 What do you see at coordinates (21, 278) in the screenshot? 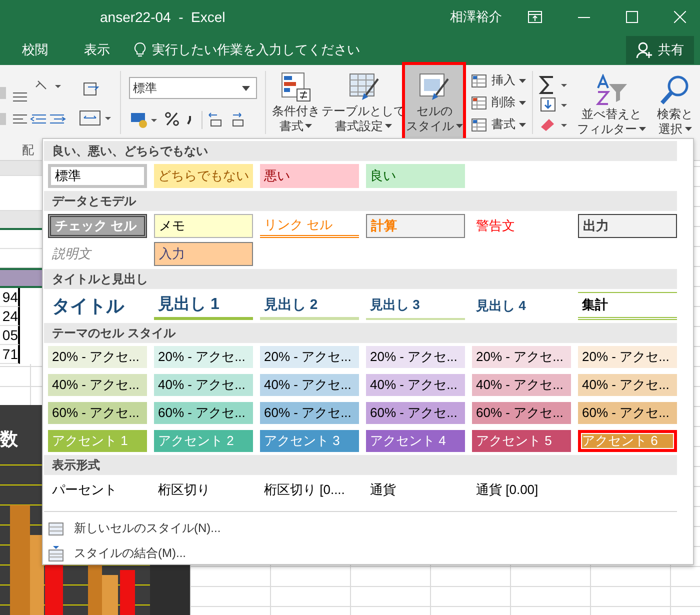
I see `table-header-cell` at bounding box center [21, 278].